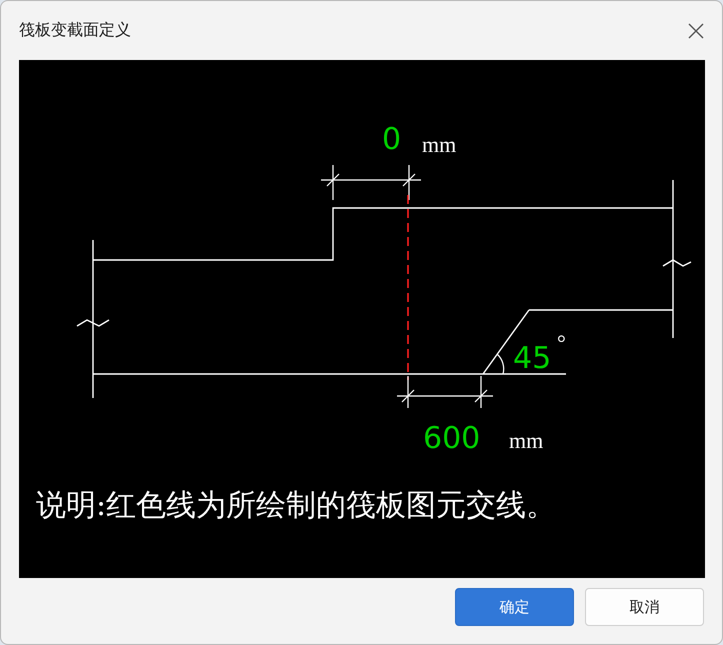  I want to click on confirm-button: 确定, so click(514, 607).